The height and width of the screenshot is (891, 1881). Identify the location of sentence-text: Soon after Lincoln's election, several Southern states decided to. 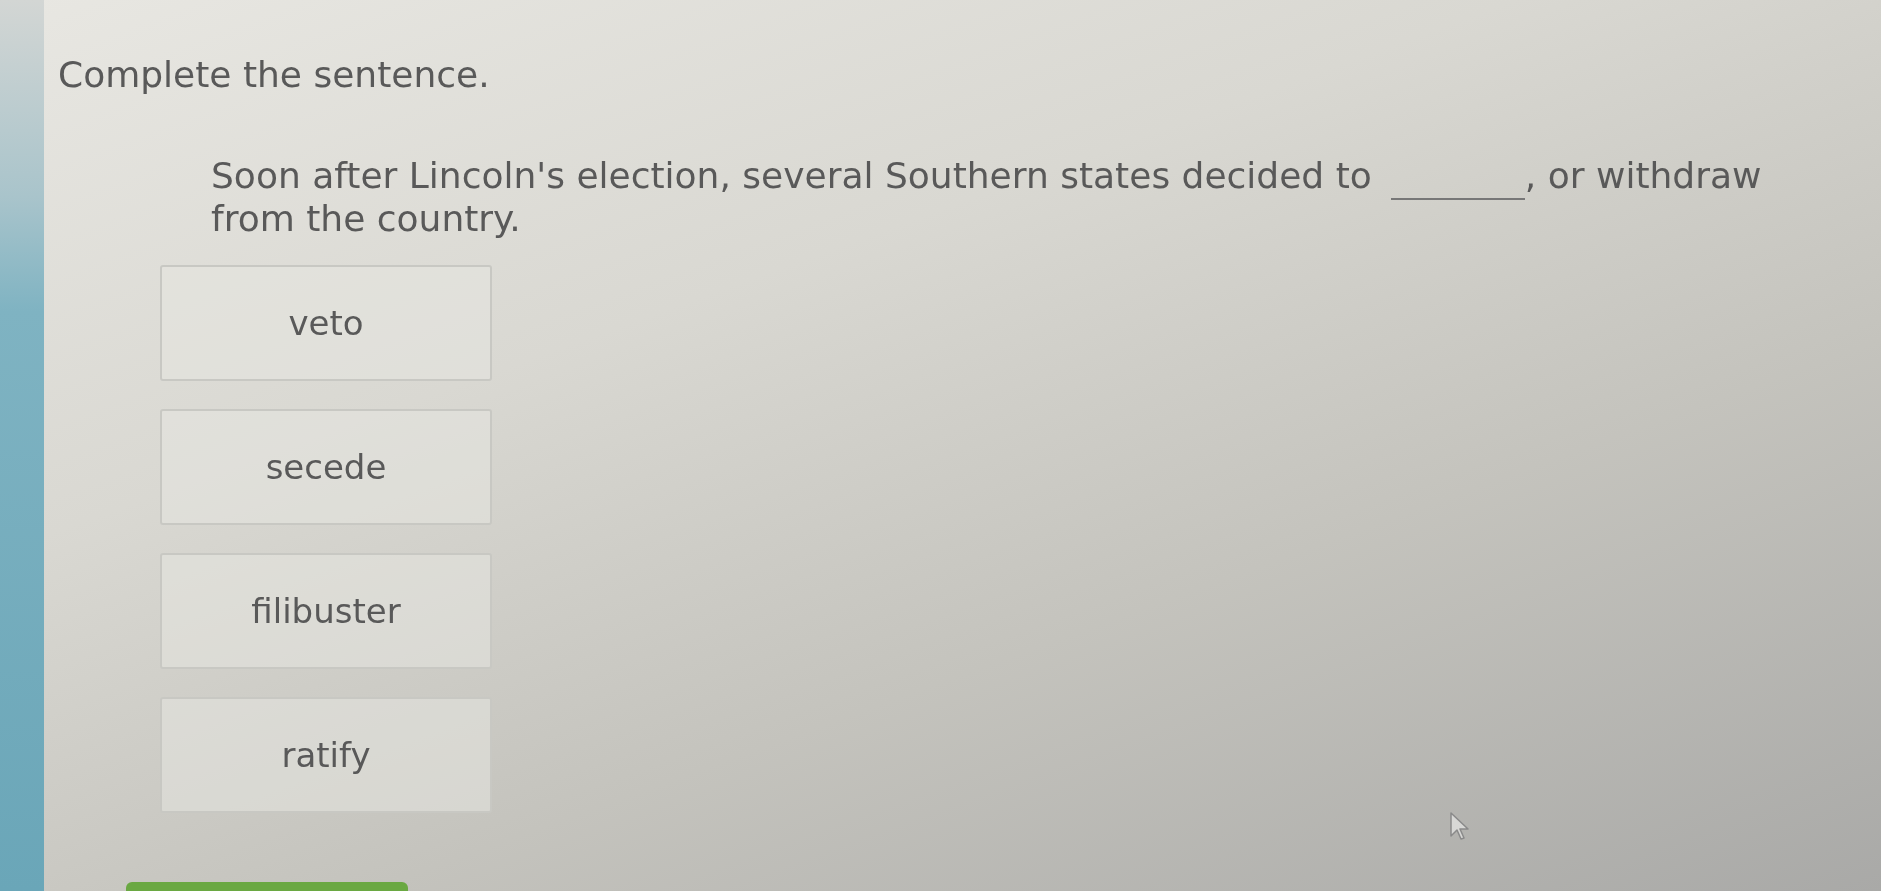
(791, 175).